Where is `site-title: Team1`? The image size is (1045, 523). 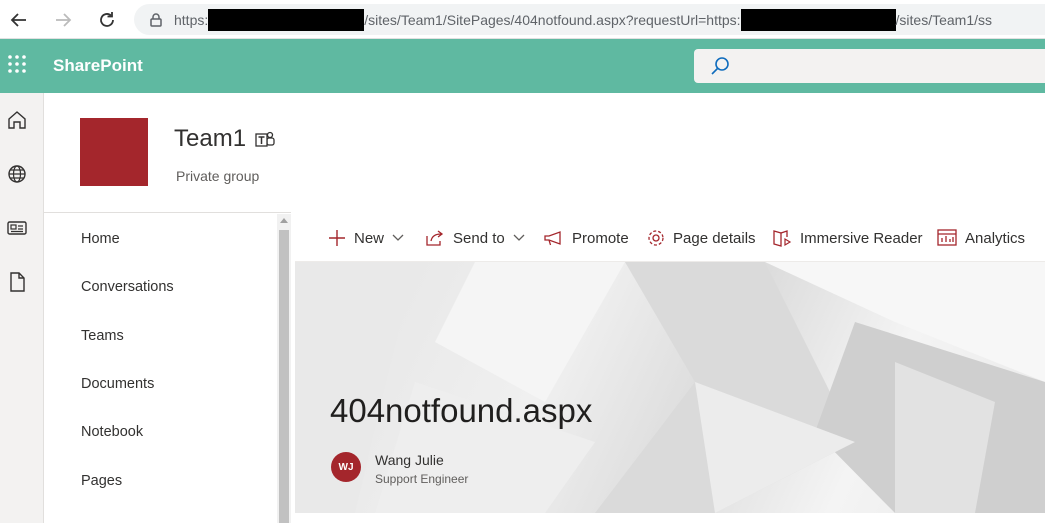
site-title: Team1 is located at coordinates (210, 139).